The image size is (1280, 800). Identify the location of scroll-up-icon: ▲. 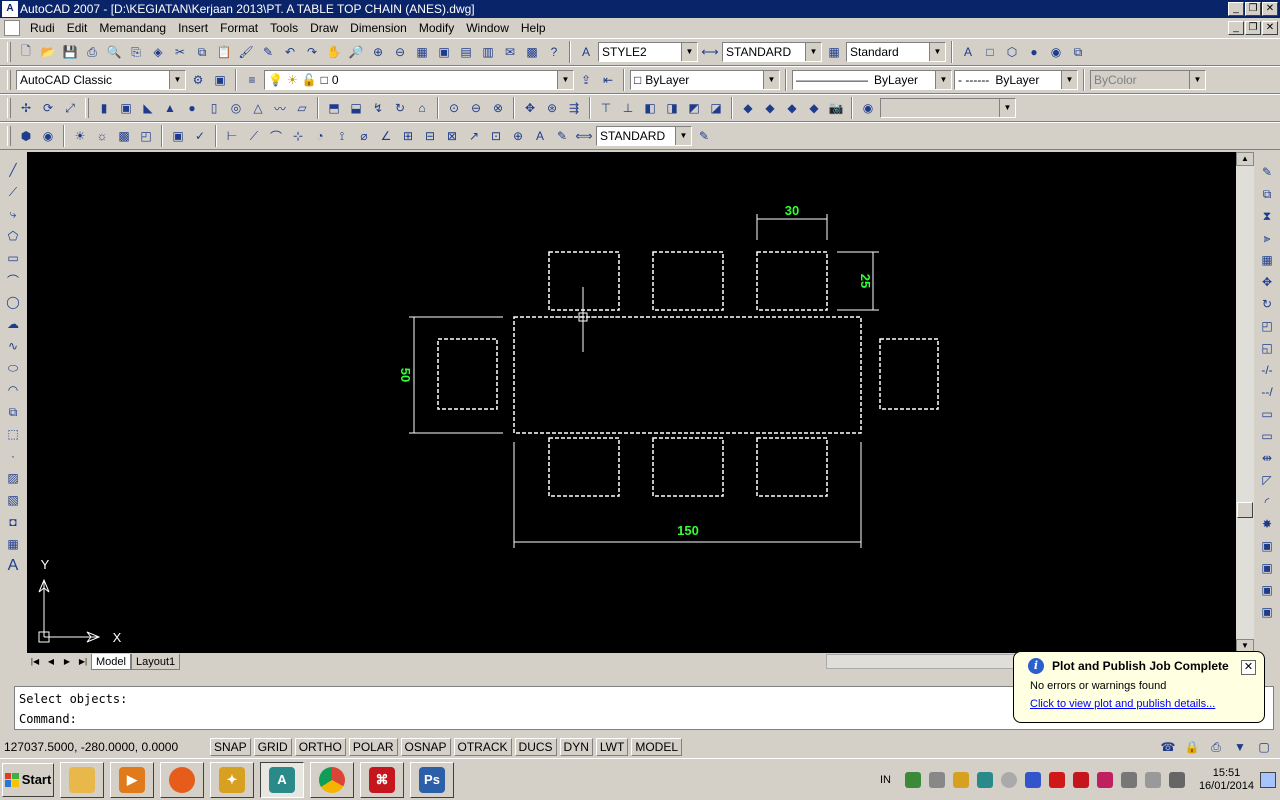
(1245, 159).